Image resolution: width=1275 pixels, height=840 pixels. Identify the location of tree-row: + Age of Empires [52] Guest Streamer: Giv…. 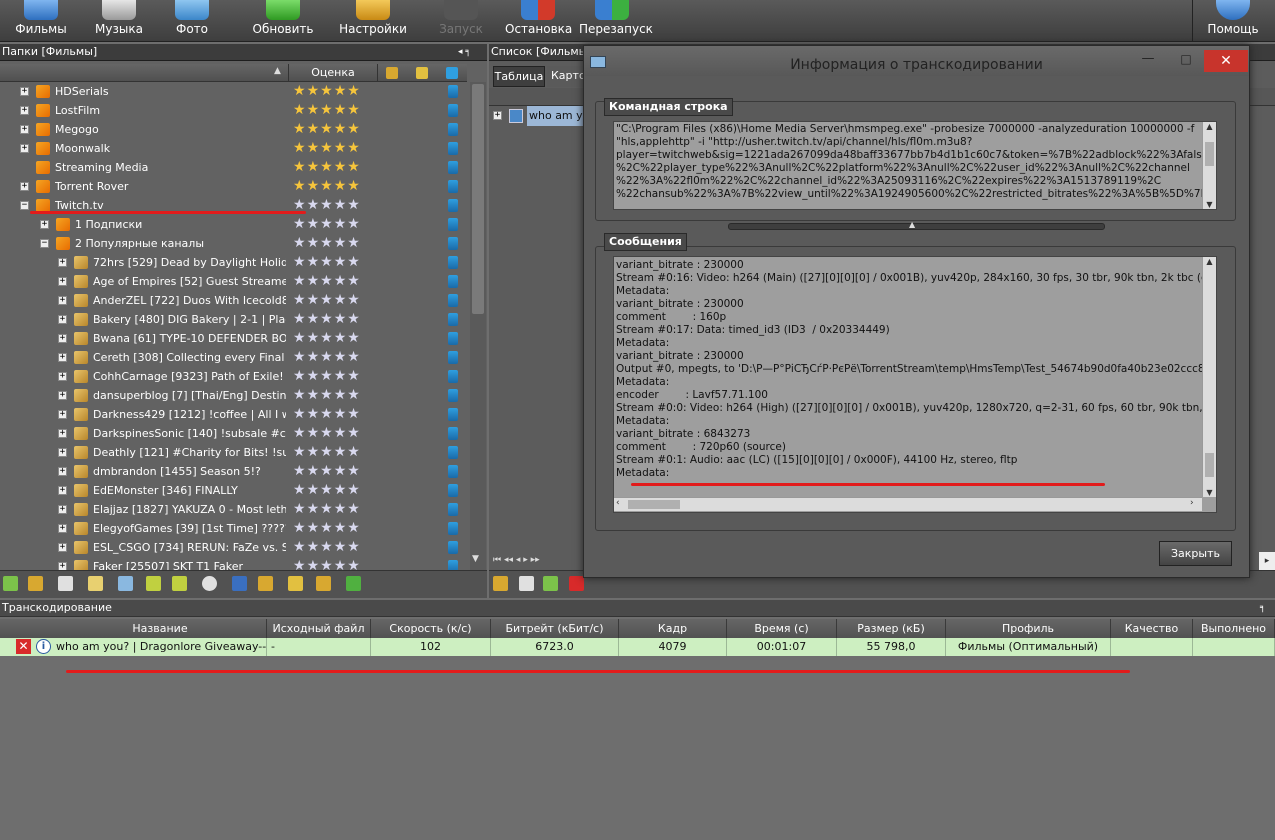
(231, 281).